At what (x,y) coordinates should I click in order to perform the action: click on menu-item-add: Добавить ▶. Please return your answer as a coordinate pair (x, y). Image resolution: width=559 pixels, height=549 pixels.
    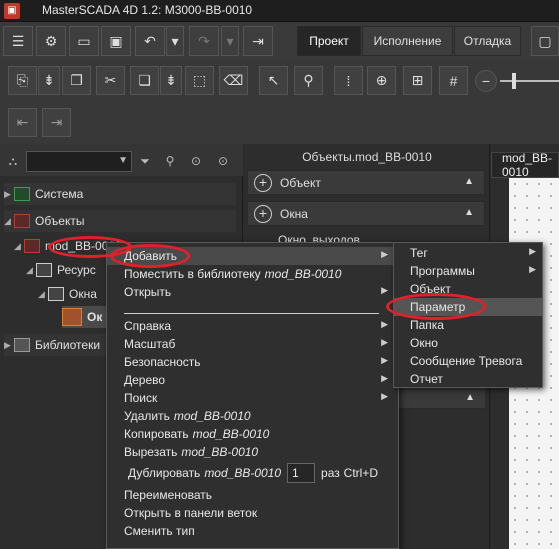
    Looking at the image, I should click on (252, 256).